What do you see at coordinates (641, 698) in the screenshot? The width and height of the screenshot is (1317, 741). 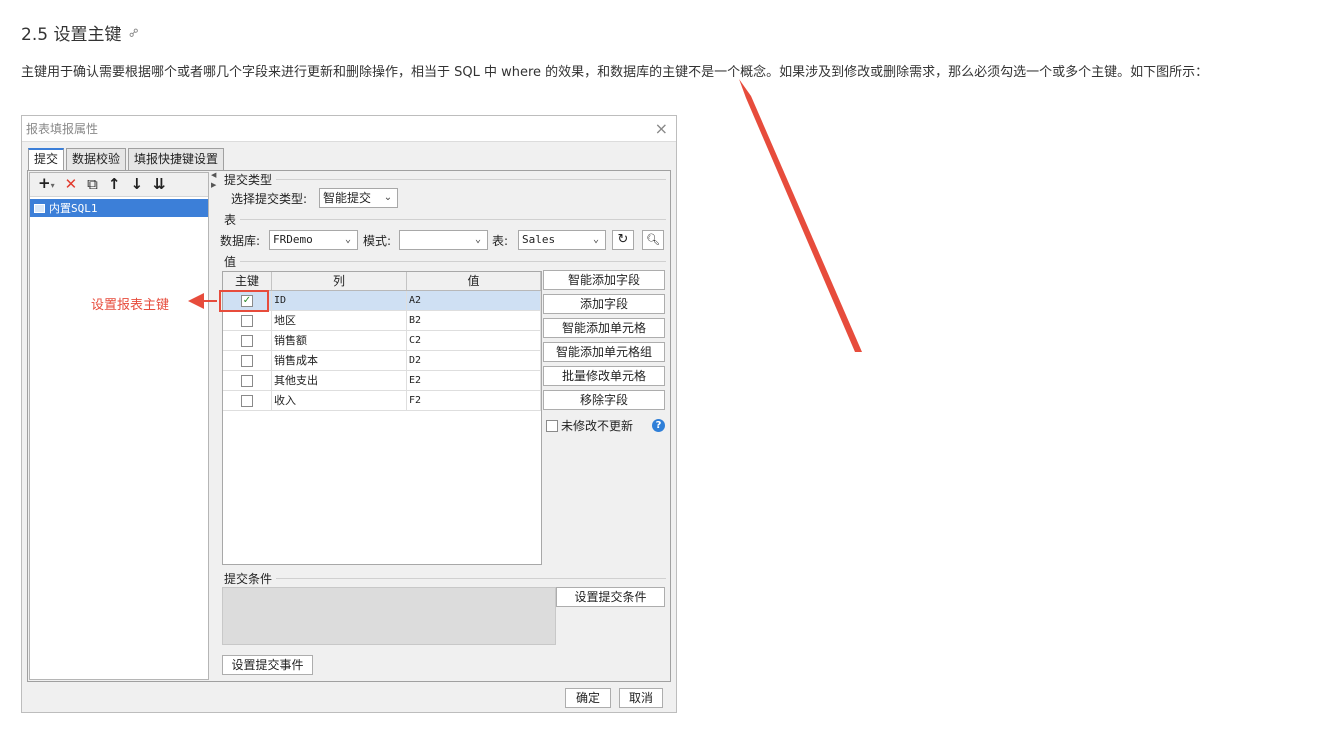 I see `cancel-button: 取消` at bounding box center [641, 698].